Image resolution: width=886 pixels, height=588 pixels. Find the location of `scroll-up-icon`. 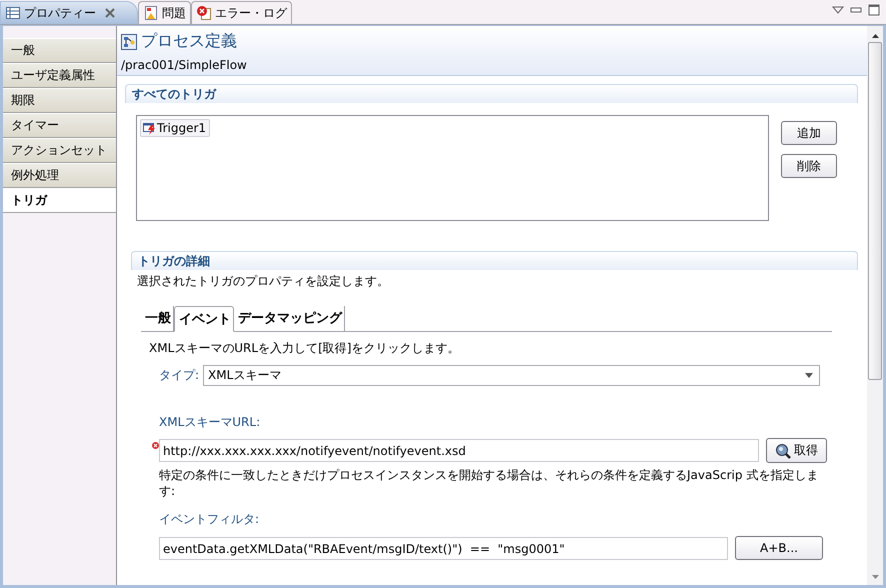

scroll-up-icon is located at coordinates (875, 36).